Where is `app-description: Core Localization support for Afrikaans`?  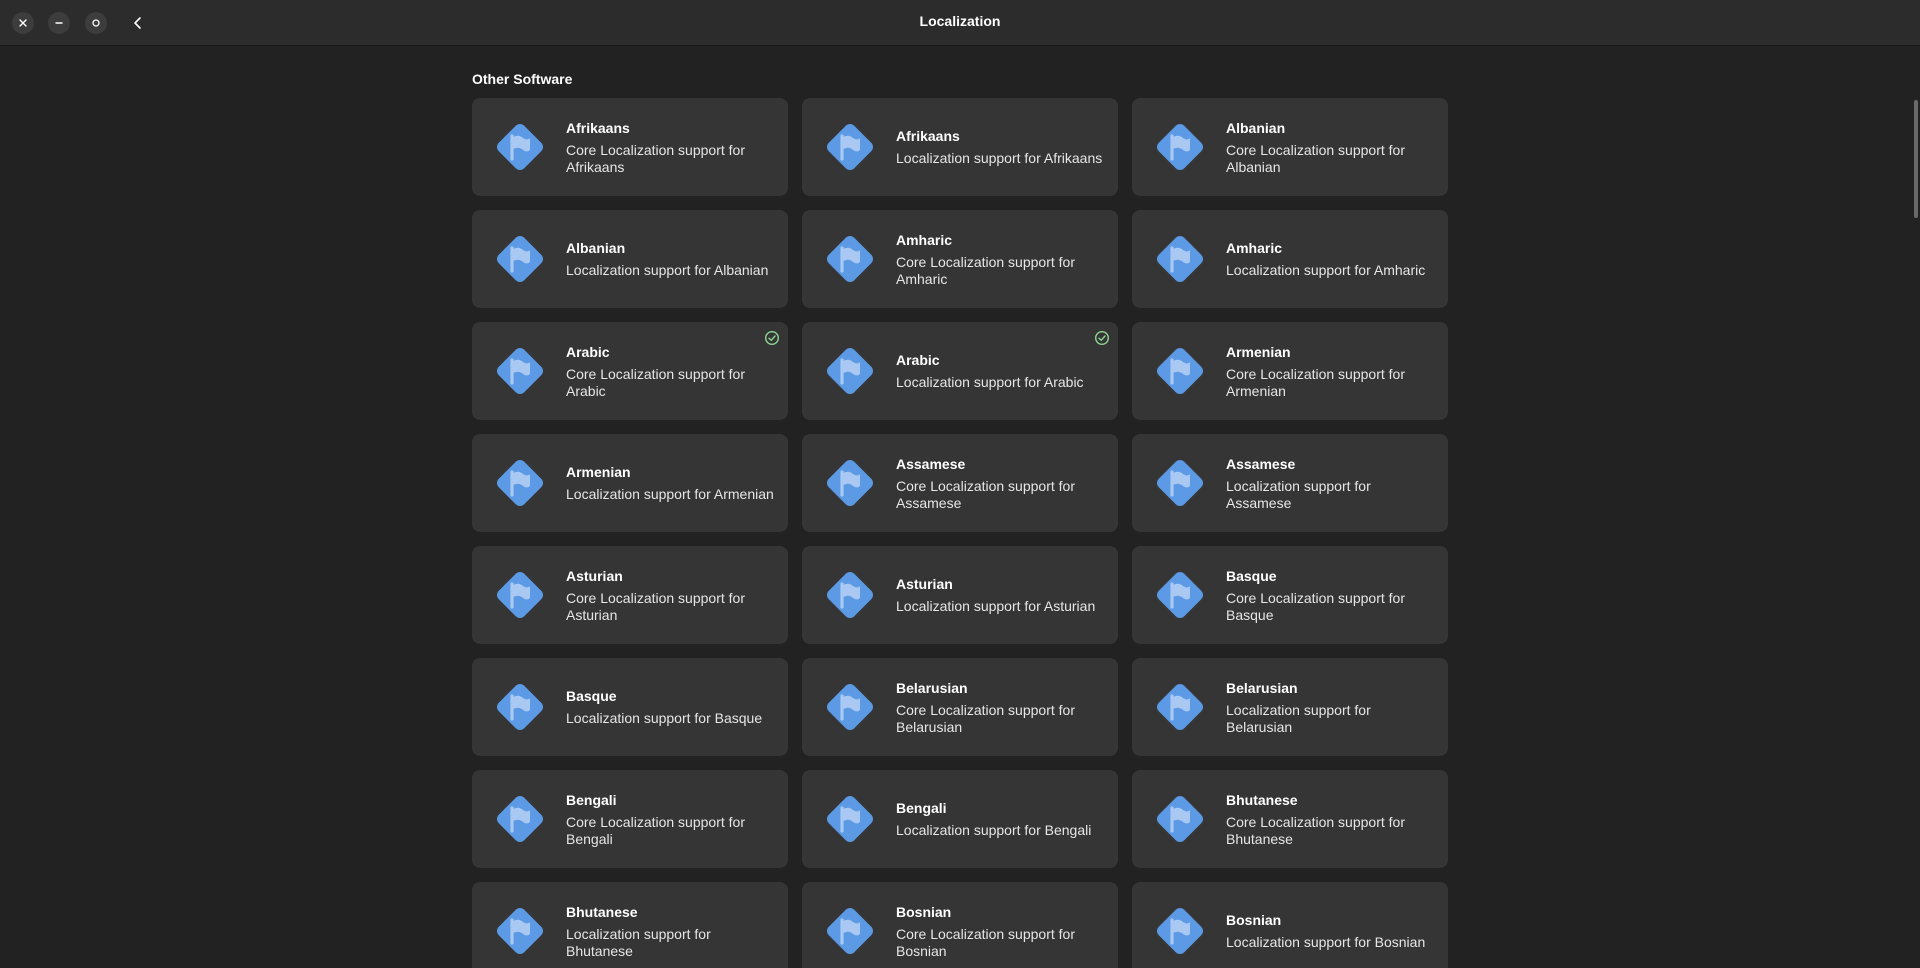 app-description: Core Localization support for Afrikaans is located at coordinates (655, 158).